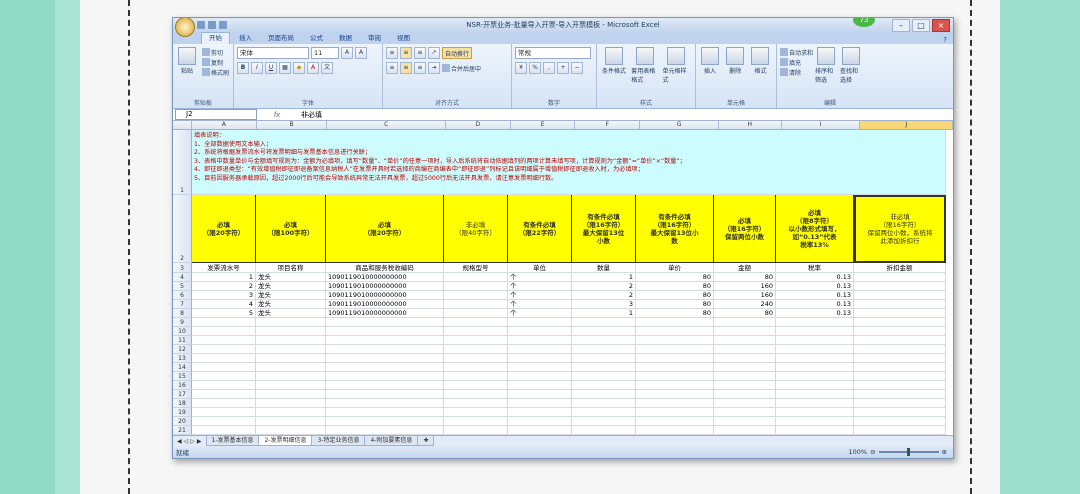  What do you see at coordinates (212, 25) in the screenshot?
I see `undo-icon` at bounding box center [212, 25].